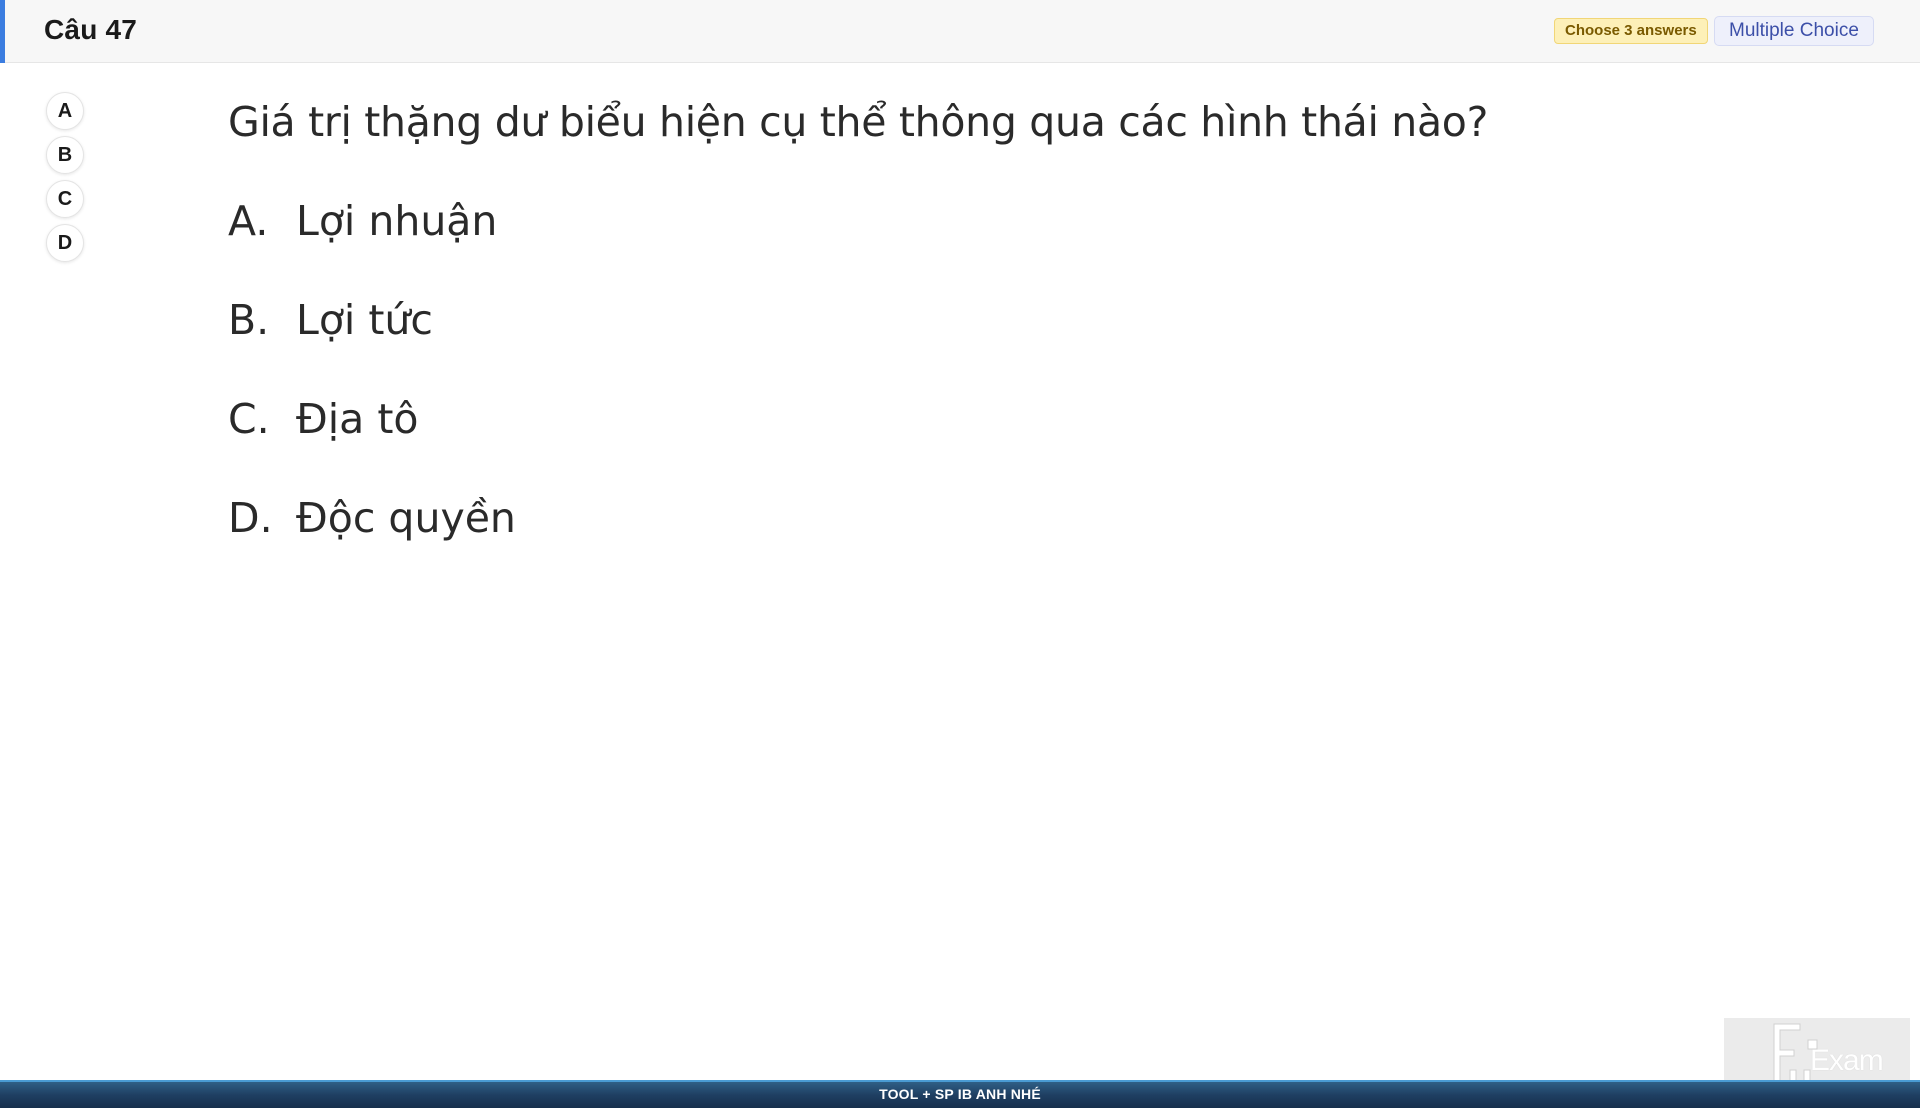 The width and height of the screenshot is (1920, 1108). I want to click on option-b: B. Lợi tức, so click(928, 320).